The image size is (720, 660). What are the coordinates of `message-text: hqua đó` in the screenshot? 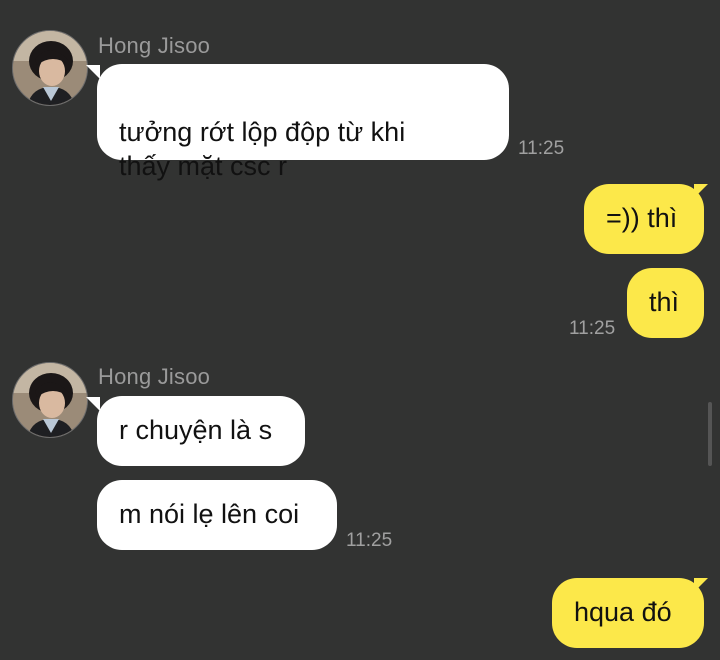 It's located at (623, 612).